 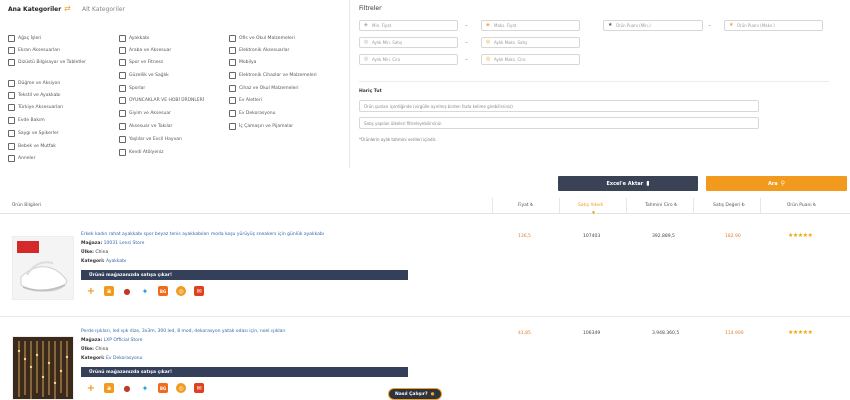 I want to click on store-link: 10031 Lensi Store, so click(x=124, y=243).